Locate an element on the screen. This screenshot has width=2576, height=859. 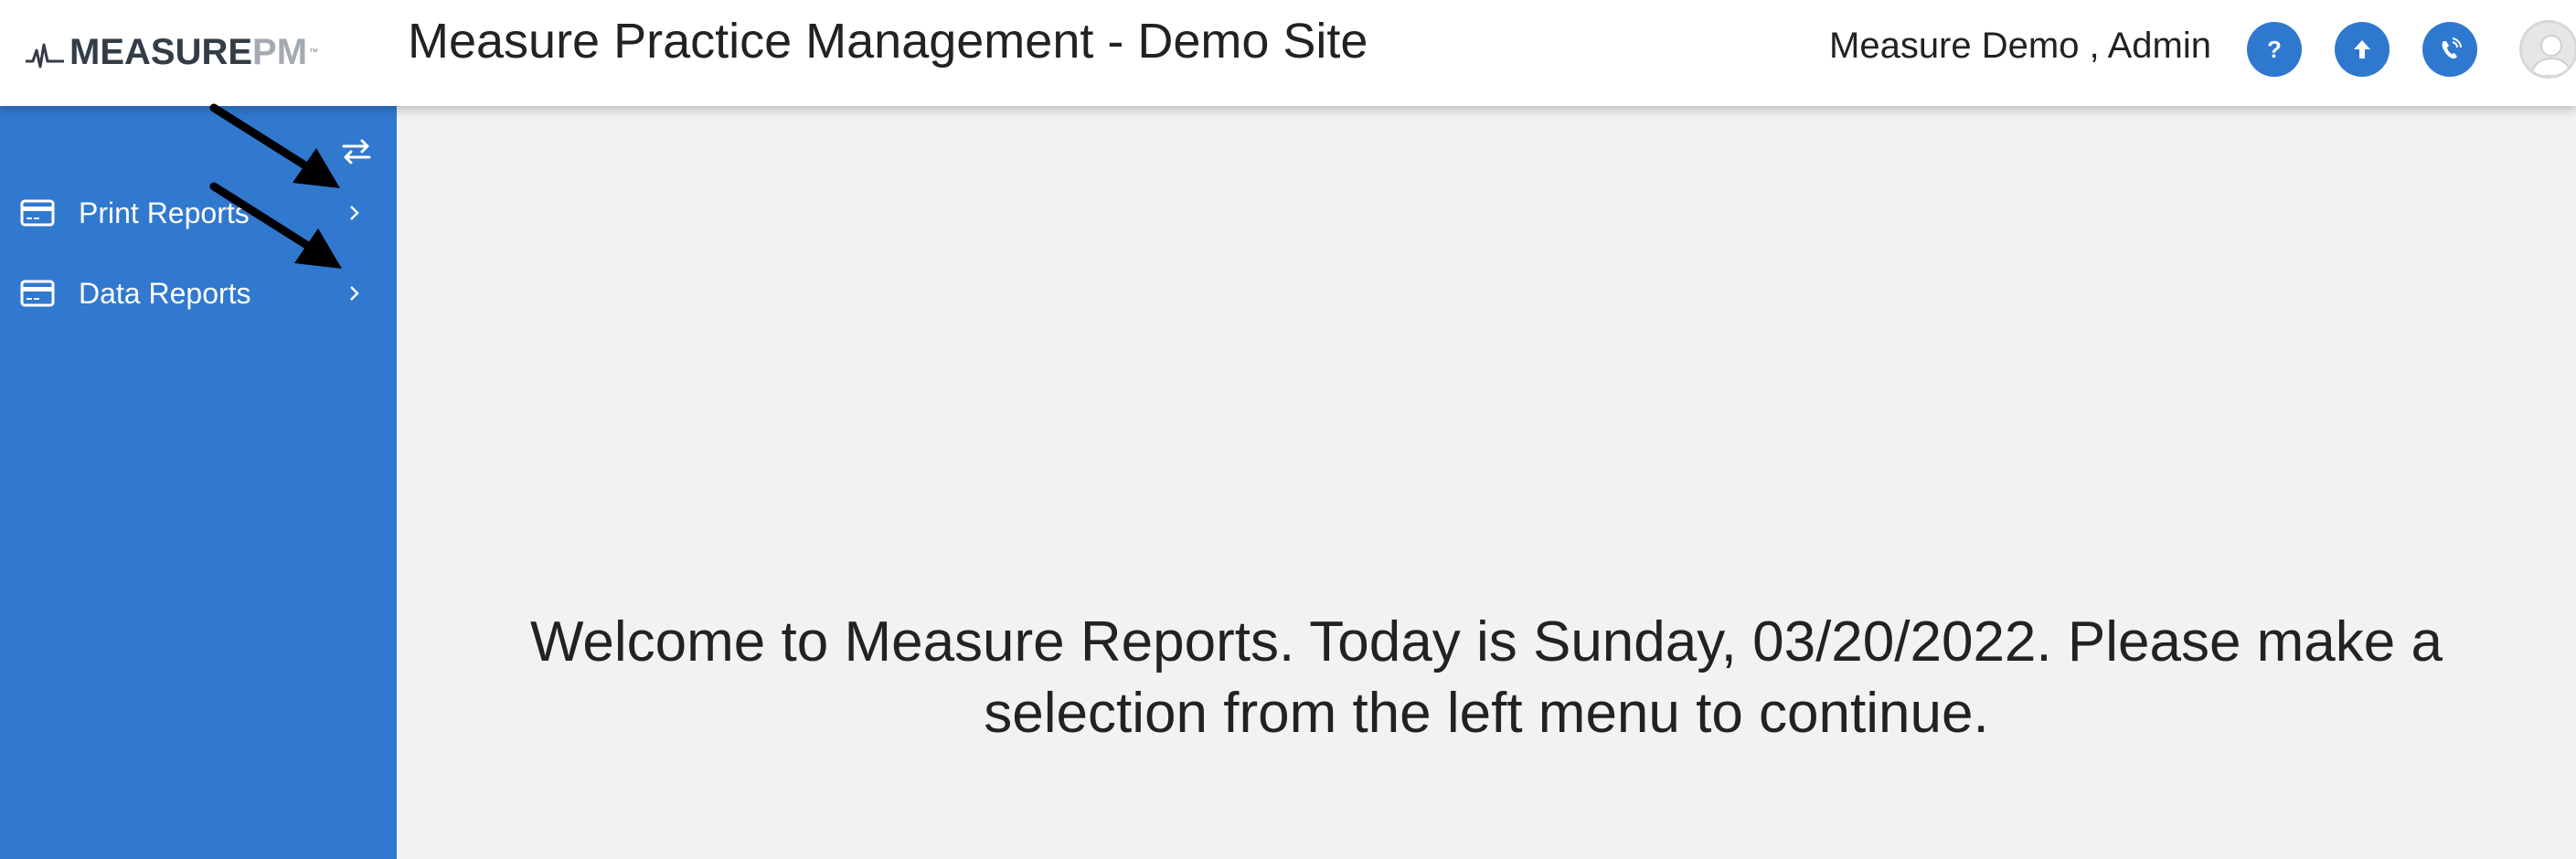
logo-trademark: ™ is located at coordinates (314, 52).